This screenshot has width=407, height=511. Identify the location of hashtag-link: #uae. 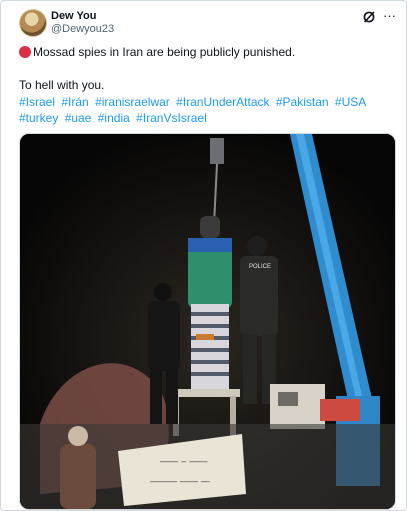
(78, 118).